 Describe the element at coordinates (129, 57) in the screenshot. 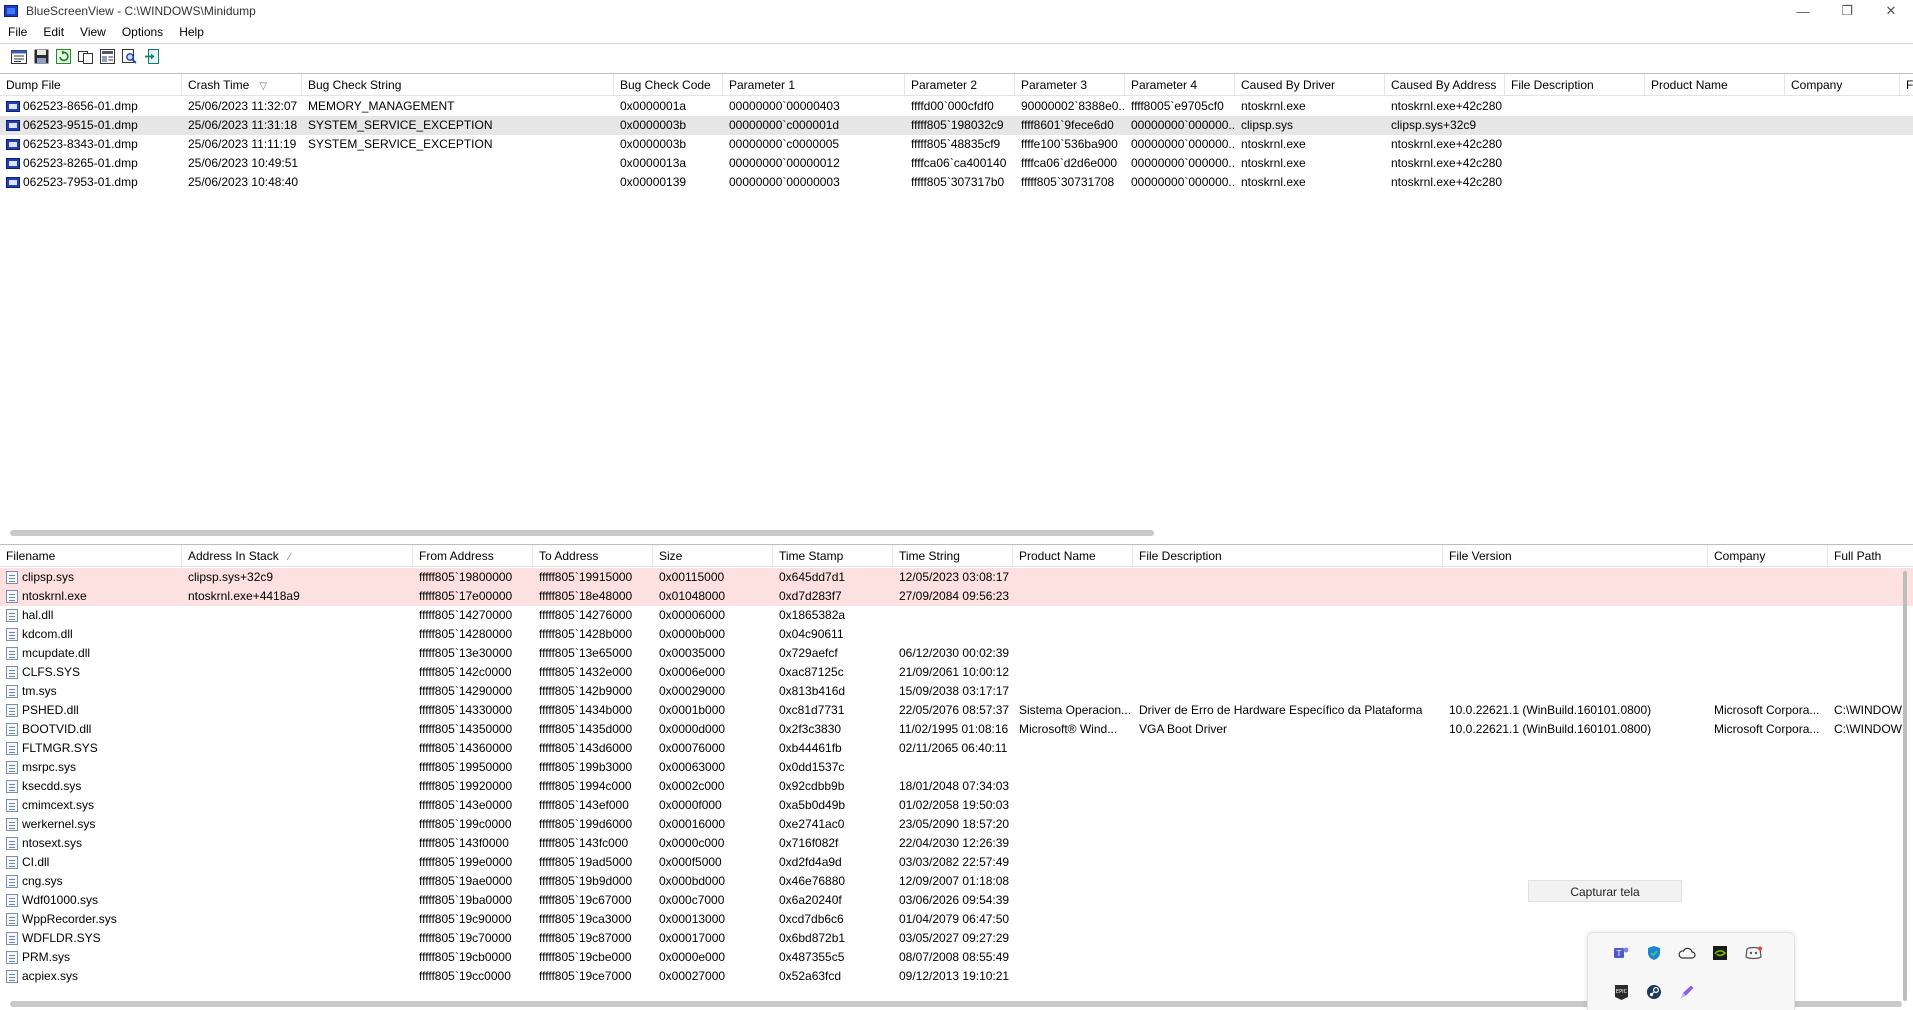

I see `find-icon` at that location.